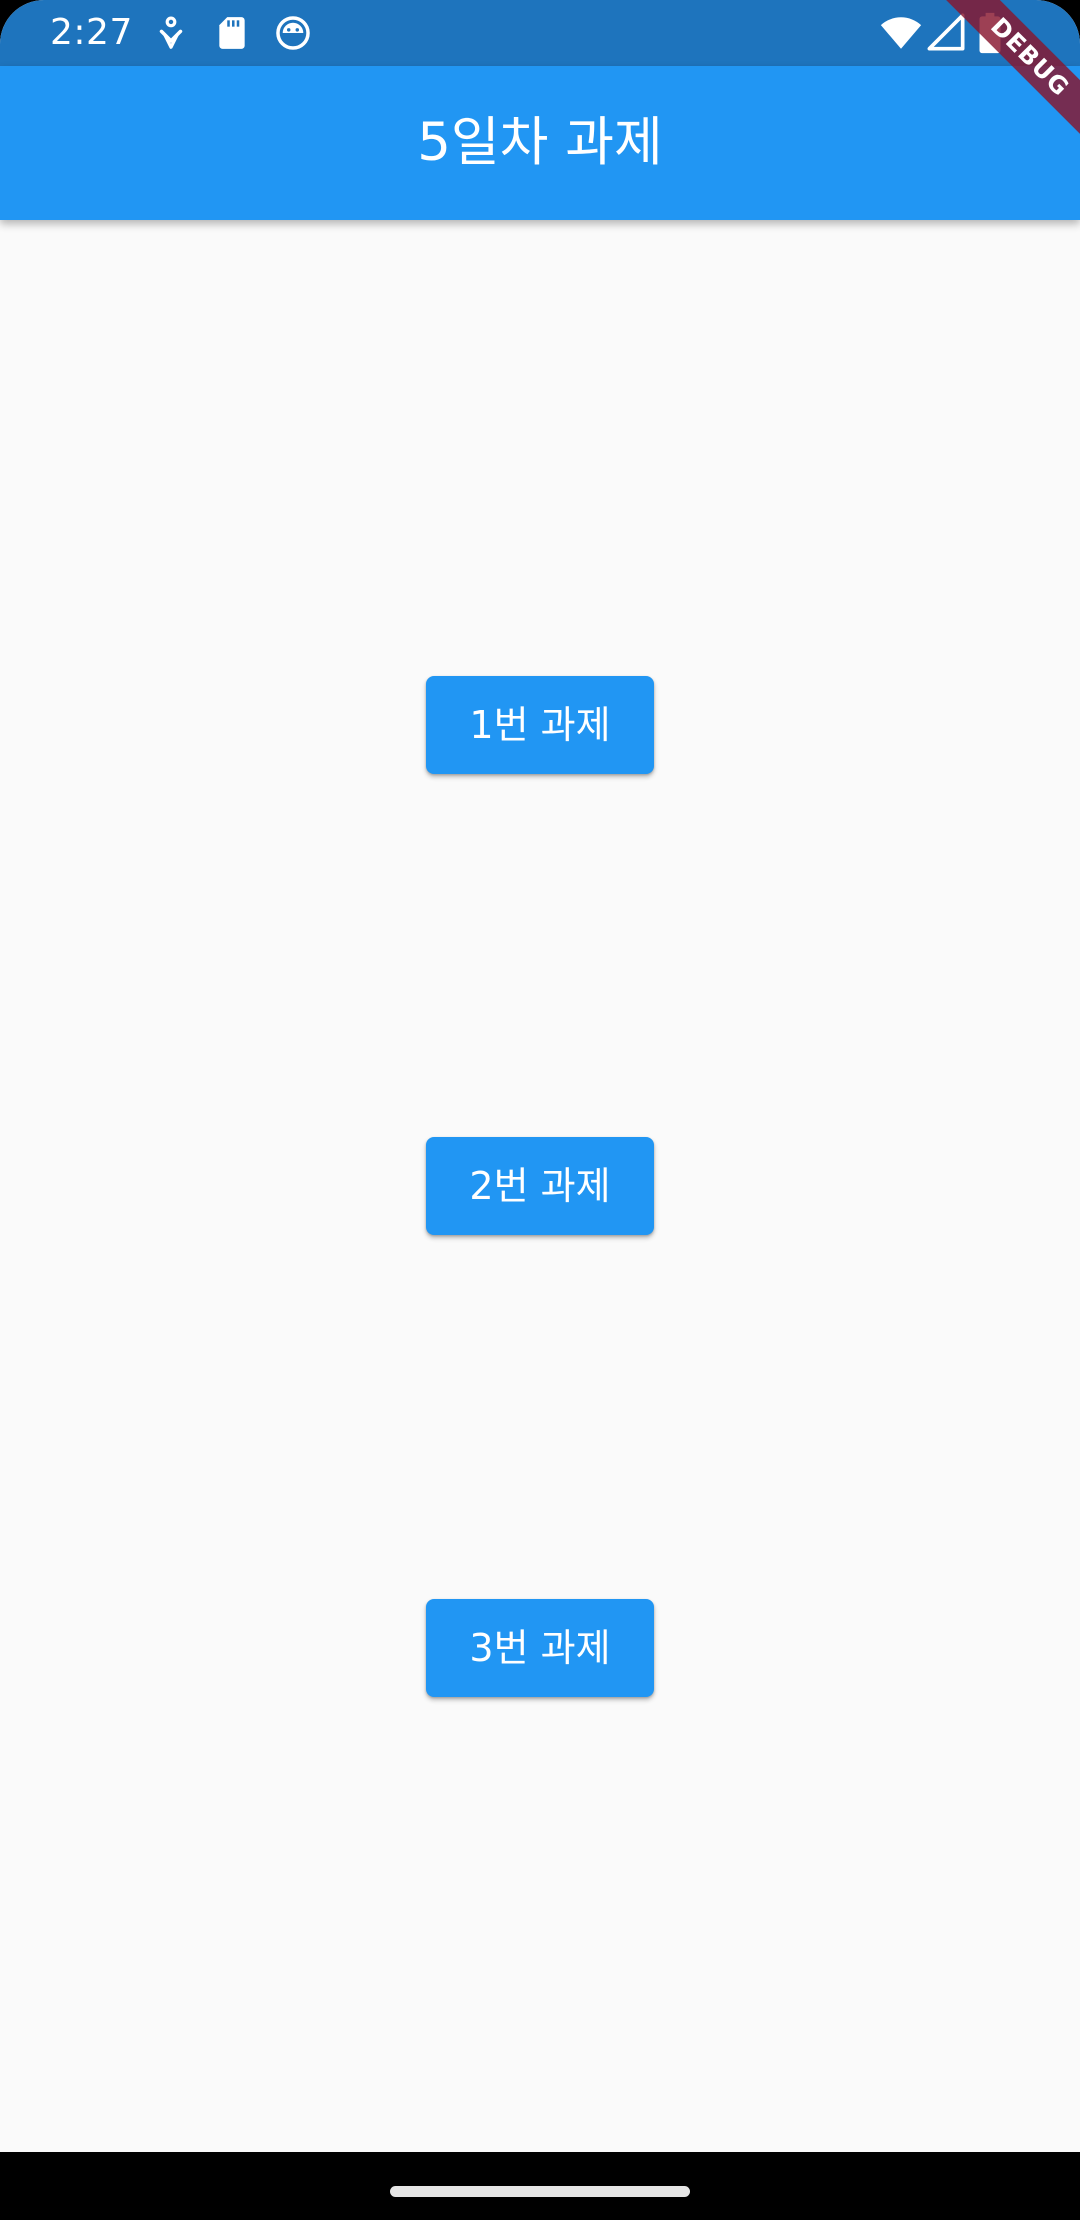  What do you see at coordinates (901, 33) in the screenshot?
I see `wifi-icon` at bounding box center [901, 33].